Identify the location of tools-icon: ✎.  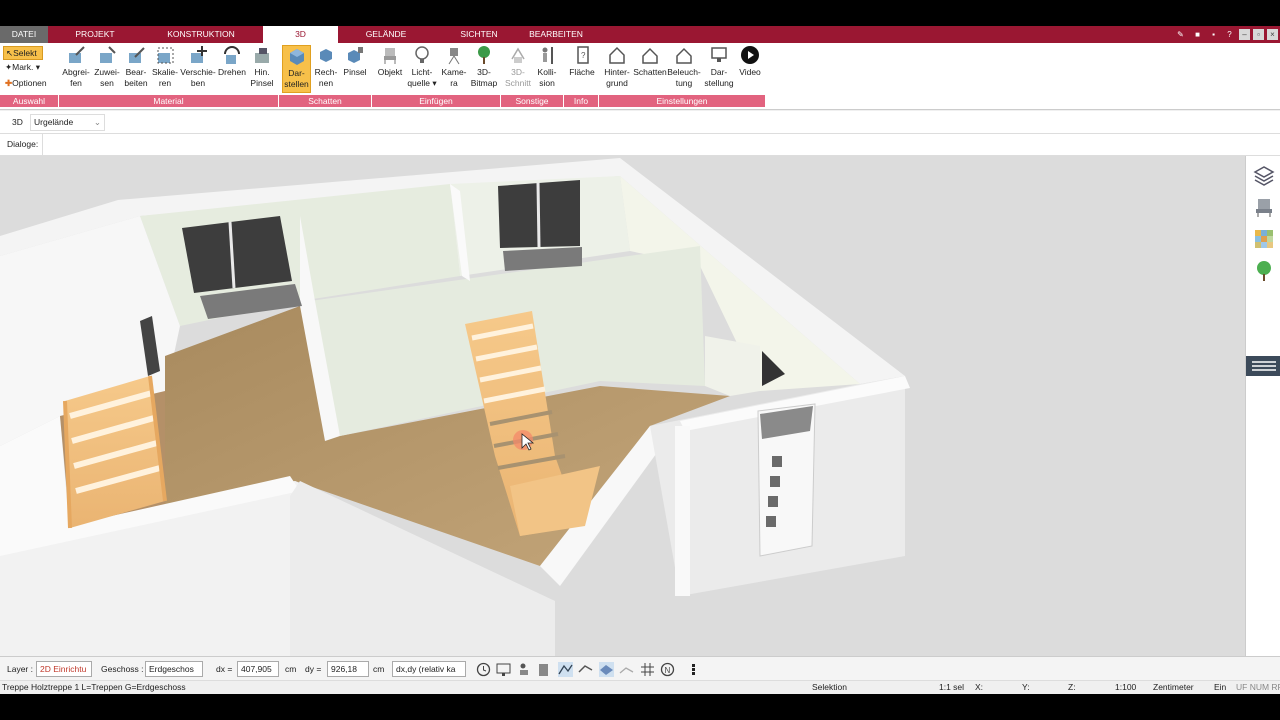
(1180, 34).